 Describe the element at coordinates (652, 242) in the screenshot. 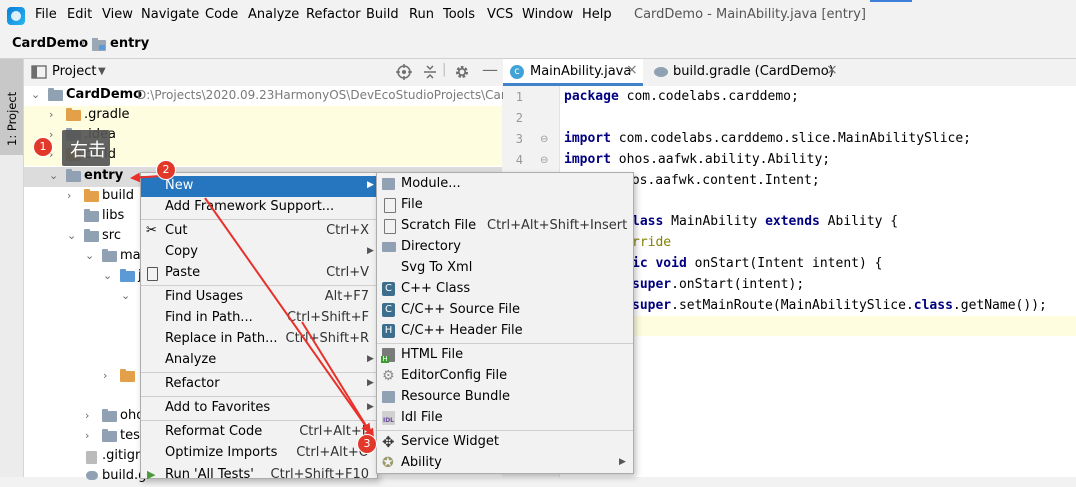

I see `code-line-8: rride` at that location.